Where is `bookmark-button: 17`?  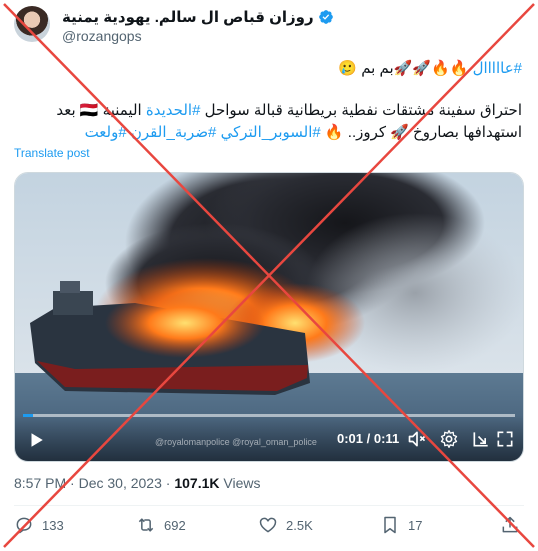 bookmark-button: 17 is located at coordinates (401, 525).